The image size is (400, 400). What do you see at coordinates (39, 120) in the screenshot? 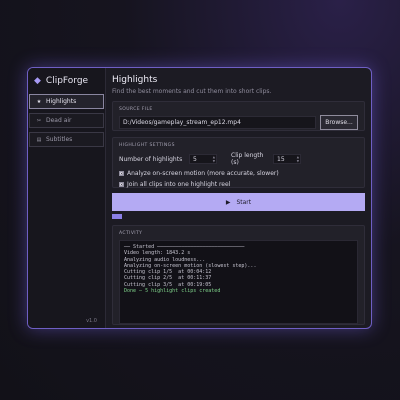
I see `scissors-icon: ✂` at bounding box center [39, 120].